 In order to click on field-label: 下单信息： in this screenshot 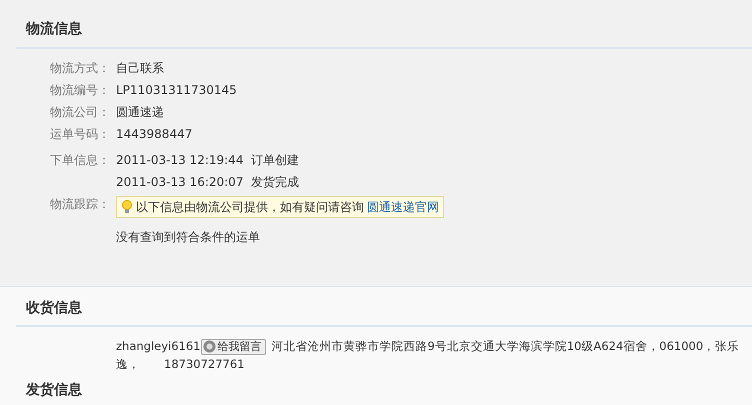, I will do `click(80, 160)`.